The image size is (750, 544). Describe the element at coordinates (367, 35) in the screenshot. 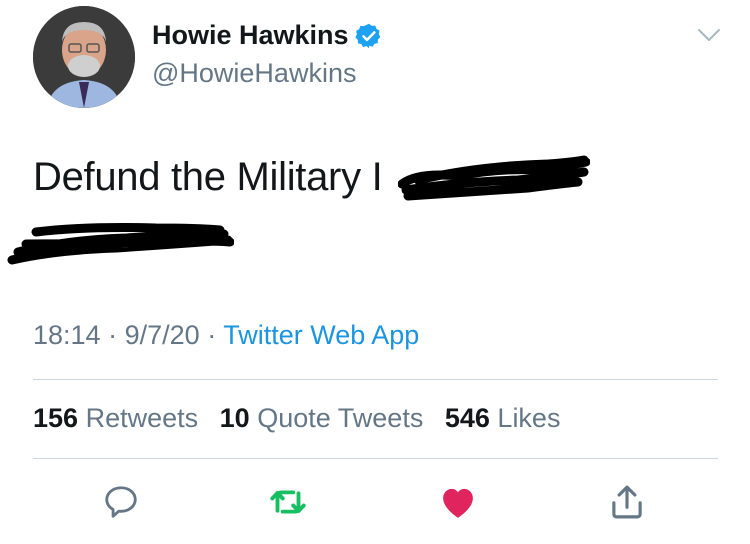

I see `verified-badge-icon` at that location.